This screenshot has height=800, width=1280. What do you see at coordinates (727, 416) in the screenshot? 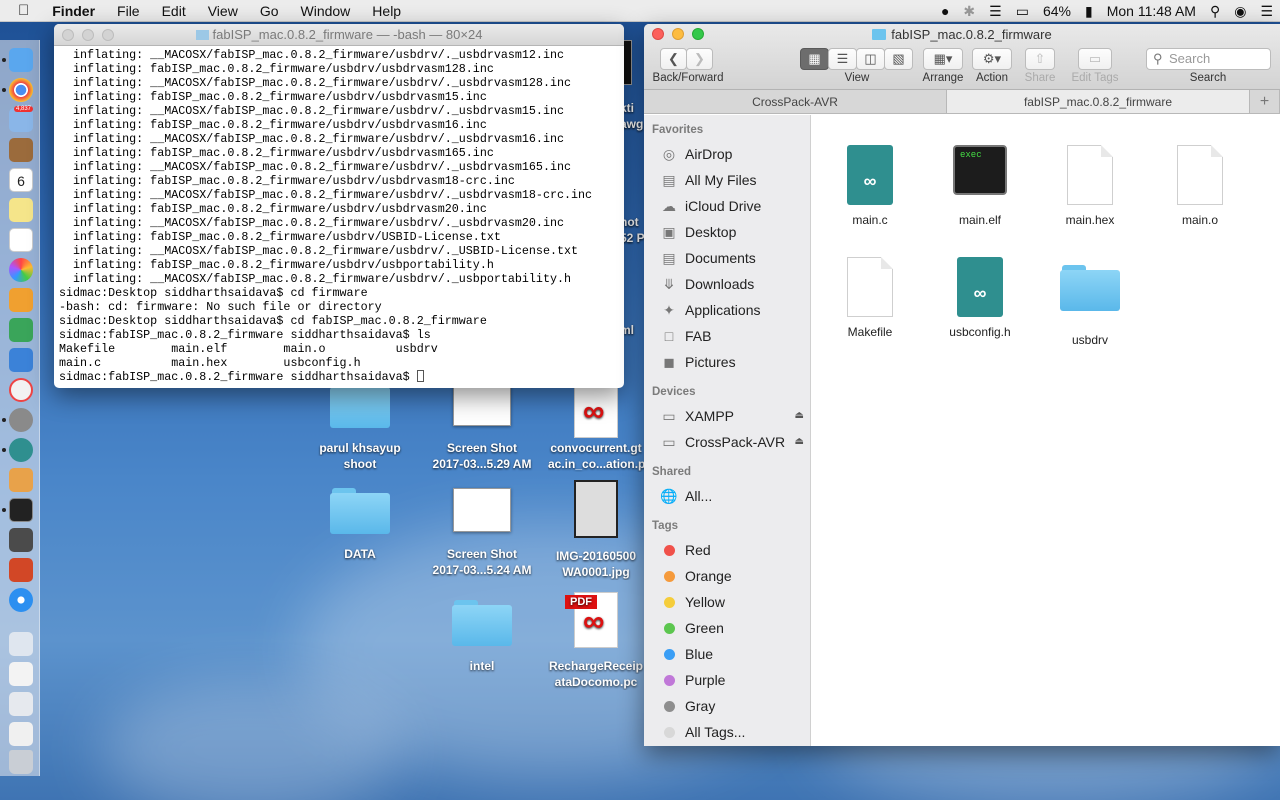
I see `sidebar-item-xampp: ▭ XAMPP ⏏` at bounding box center [727, 416].